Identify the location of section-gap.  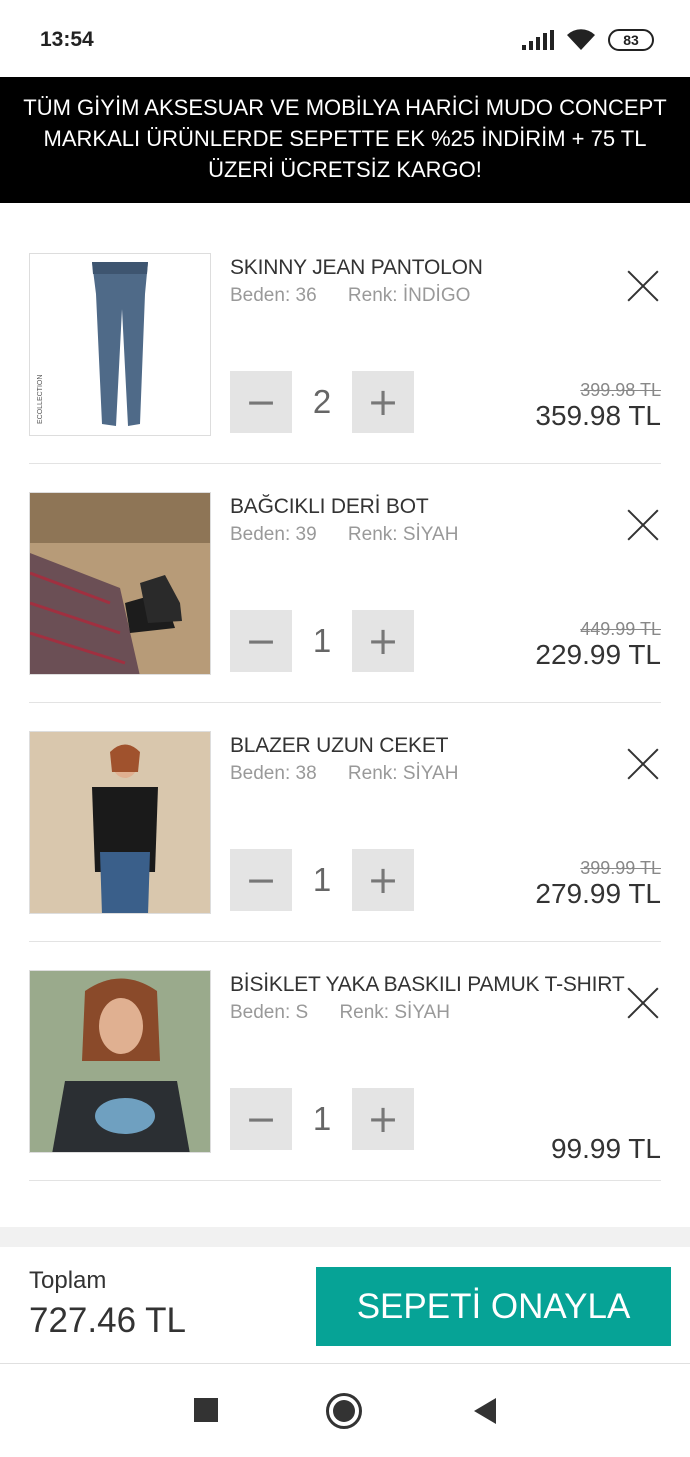
(345, 1237).